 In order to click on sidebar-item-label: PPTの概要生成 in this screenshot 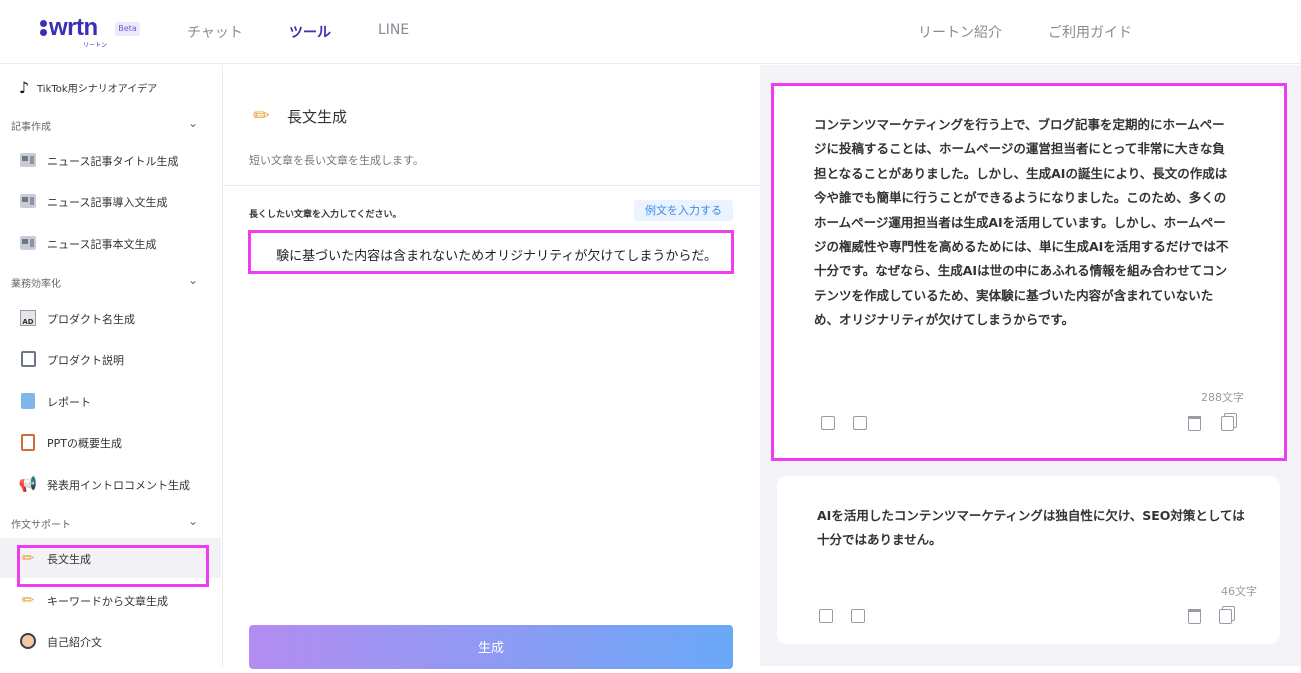, I will do `click(84, 443)`.